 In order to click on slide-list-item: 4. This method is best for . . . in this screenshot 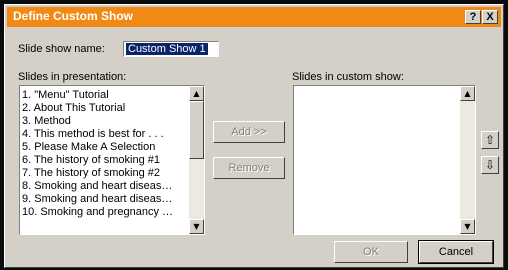, I will do `click(97, 134)`.